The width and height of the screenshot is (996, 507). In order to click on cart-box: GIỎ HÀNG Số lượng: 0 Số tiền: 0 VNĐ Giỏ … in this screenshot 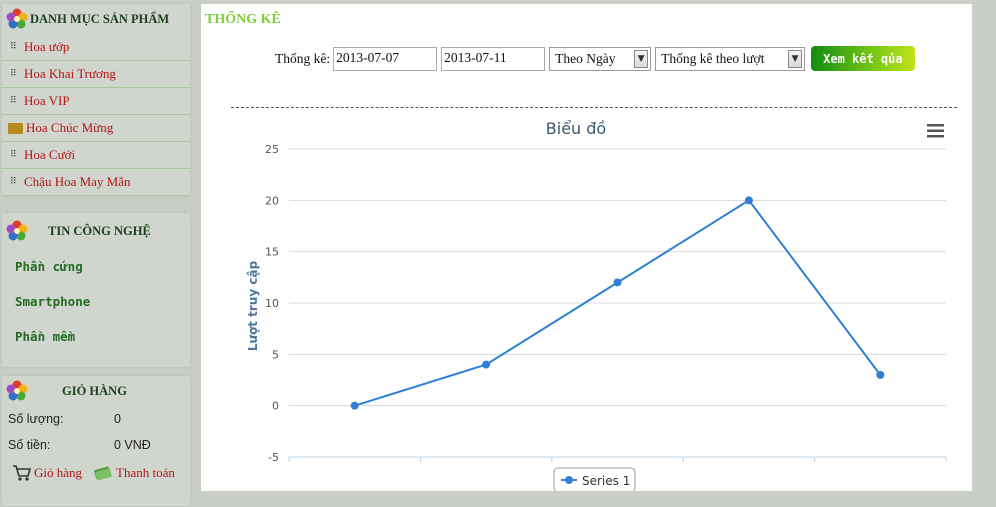, I will do `click(96, 441)`.